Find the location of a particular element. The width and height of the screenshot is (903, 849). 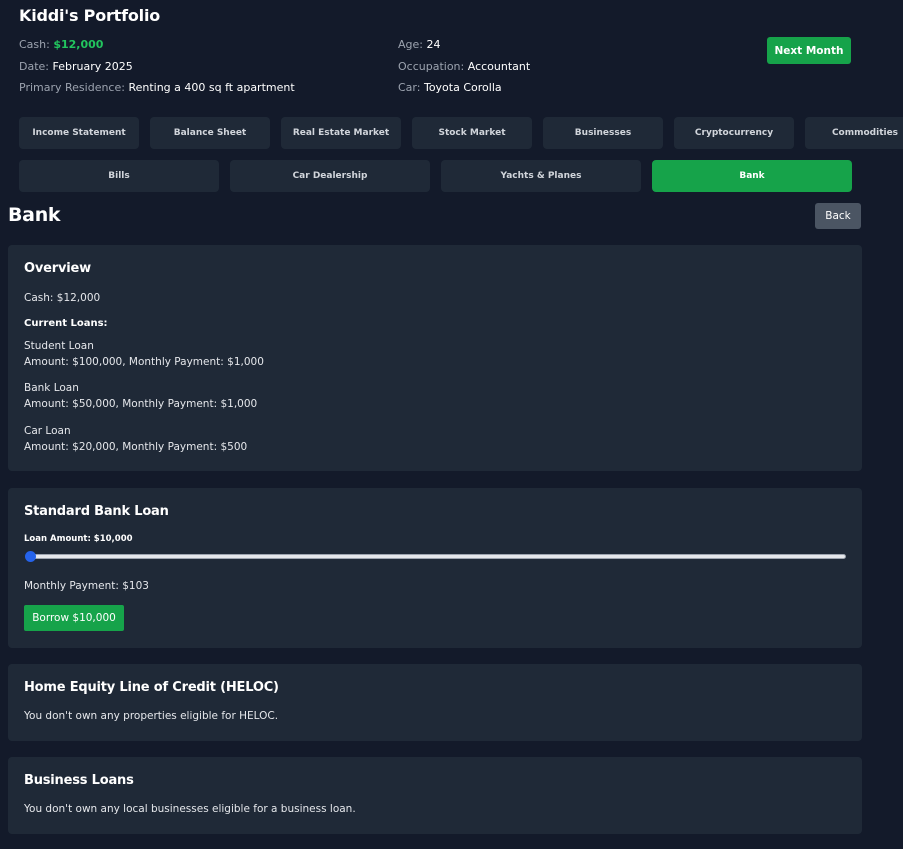

tab-commodities: Commodities is located at coordinates (854, 133).